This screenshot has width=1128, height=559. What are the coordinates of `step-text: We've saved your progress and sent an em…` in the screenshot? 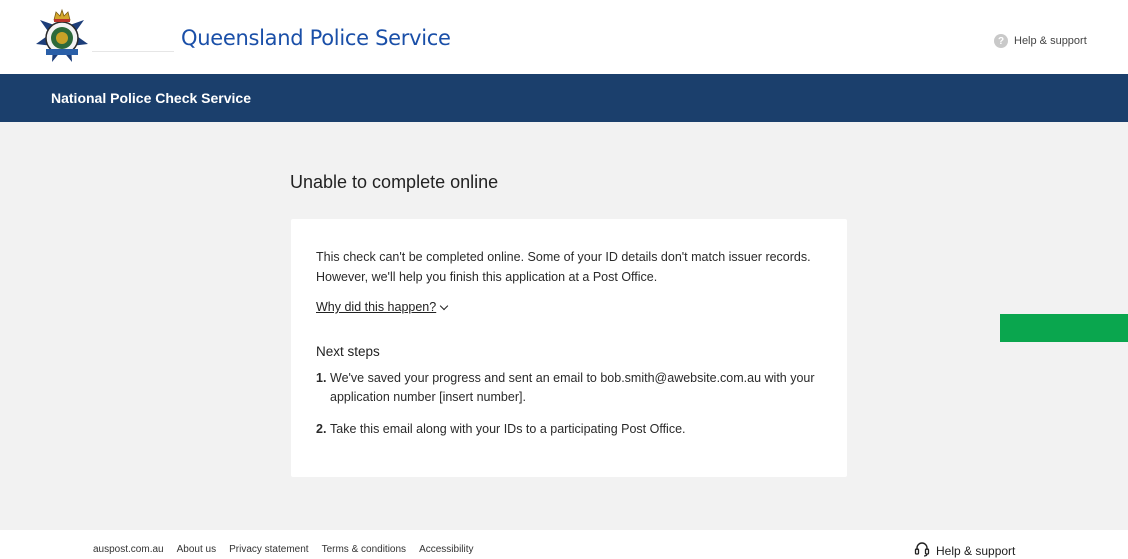 It's located at (572, 387).